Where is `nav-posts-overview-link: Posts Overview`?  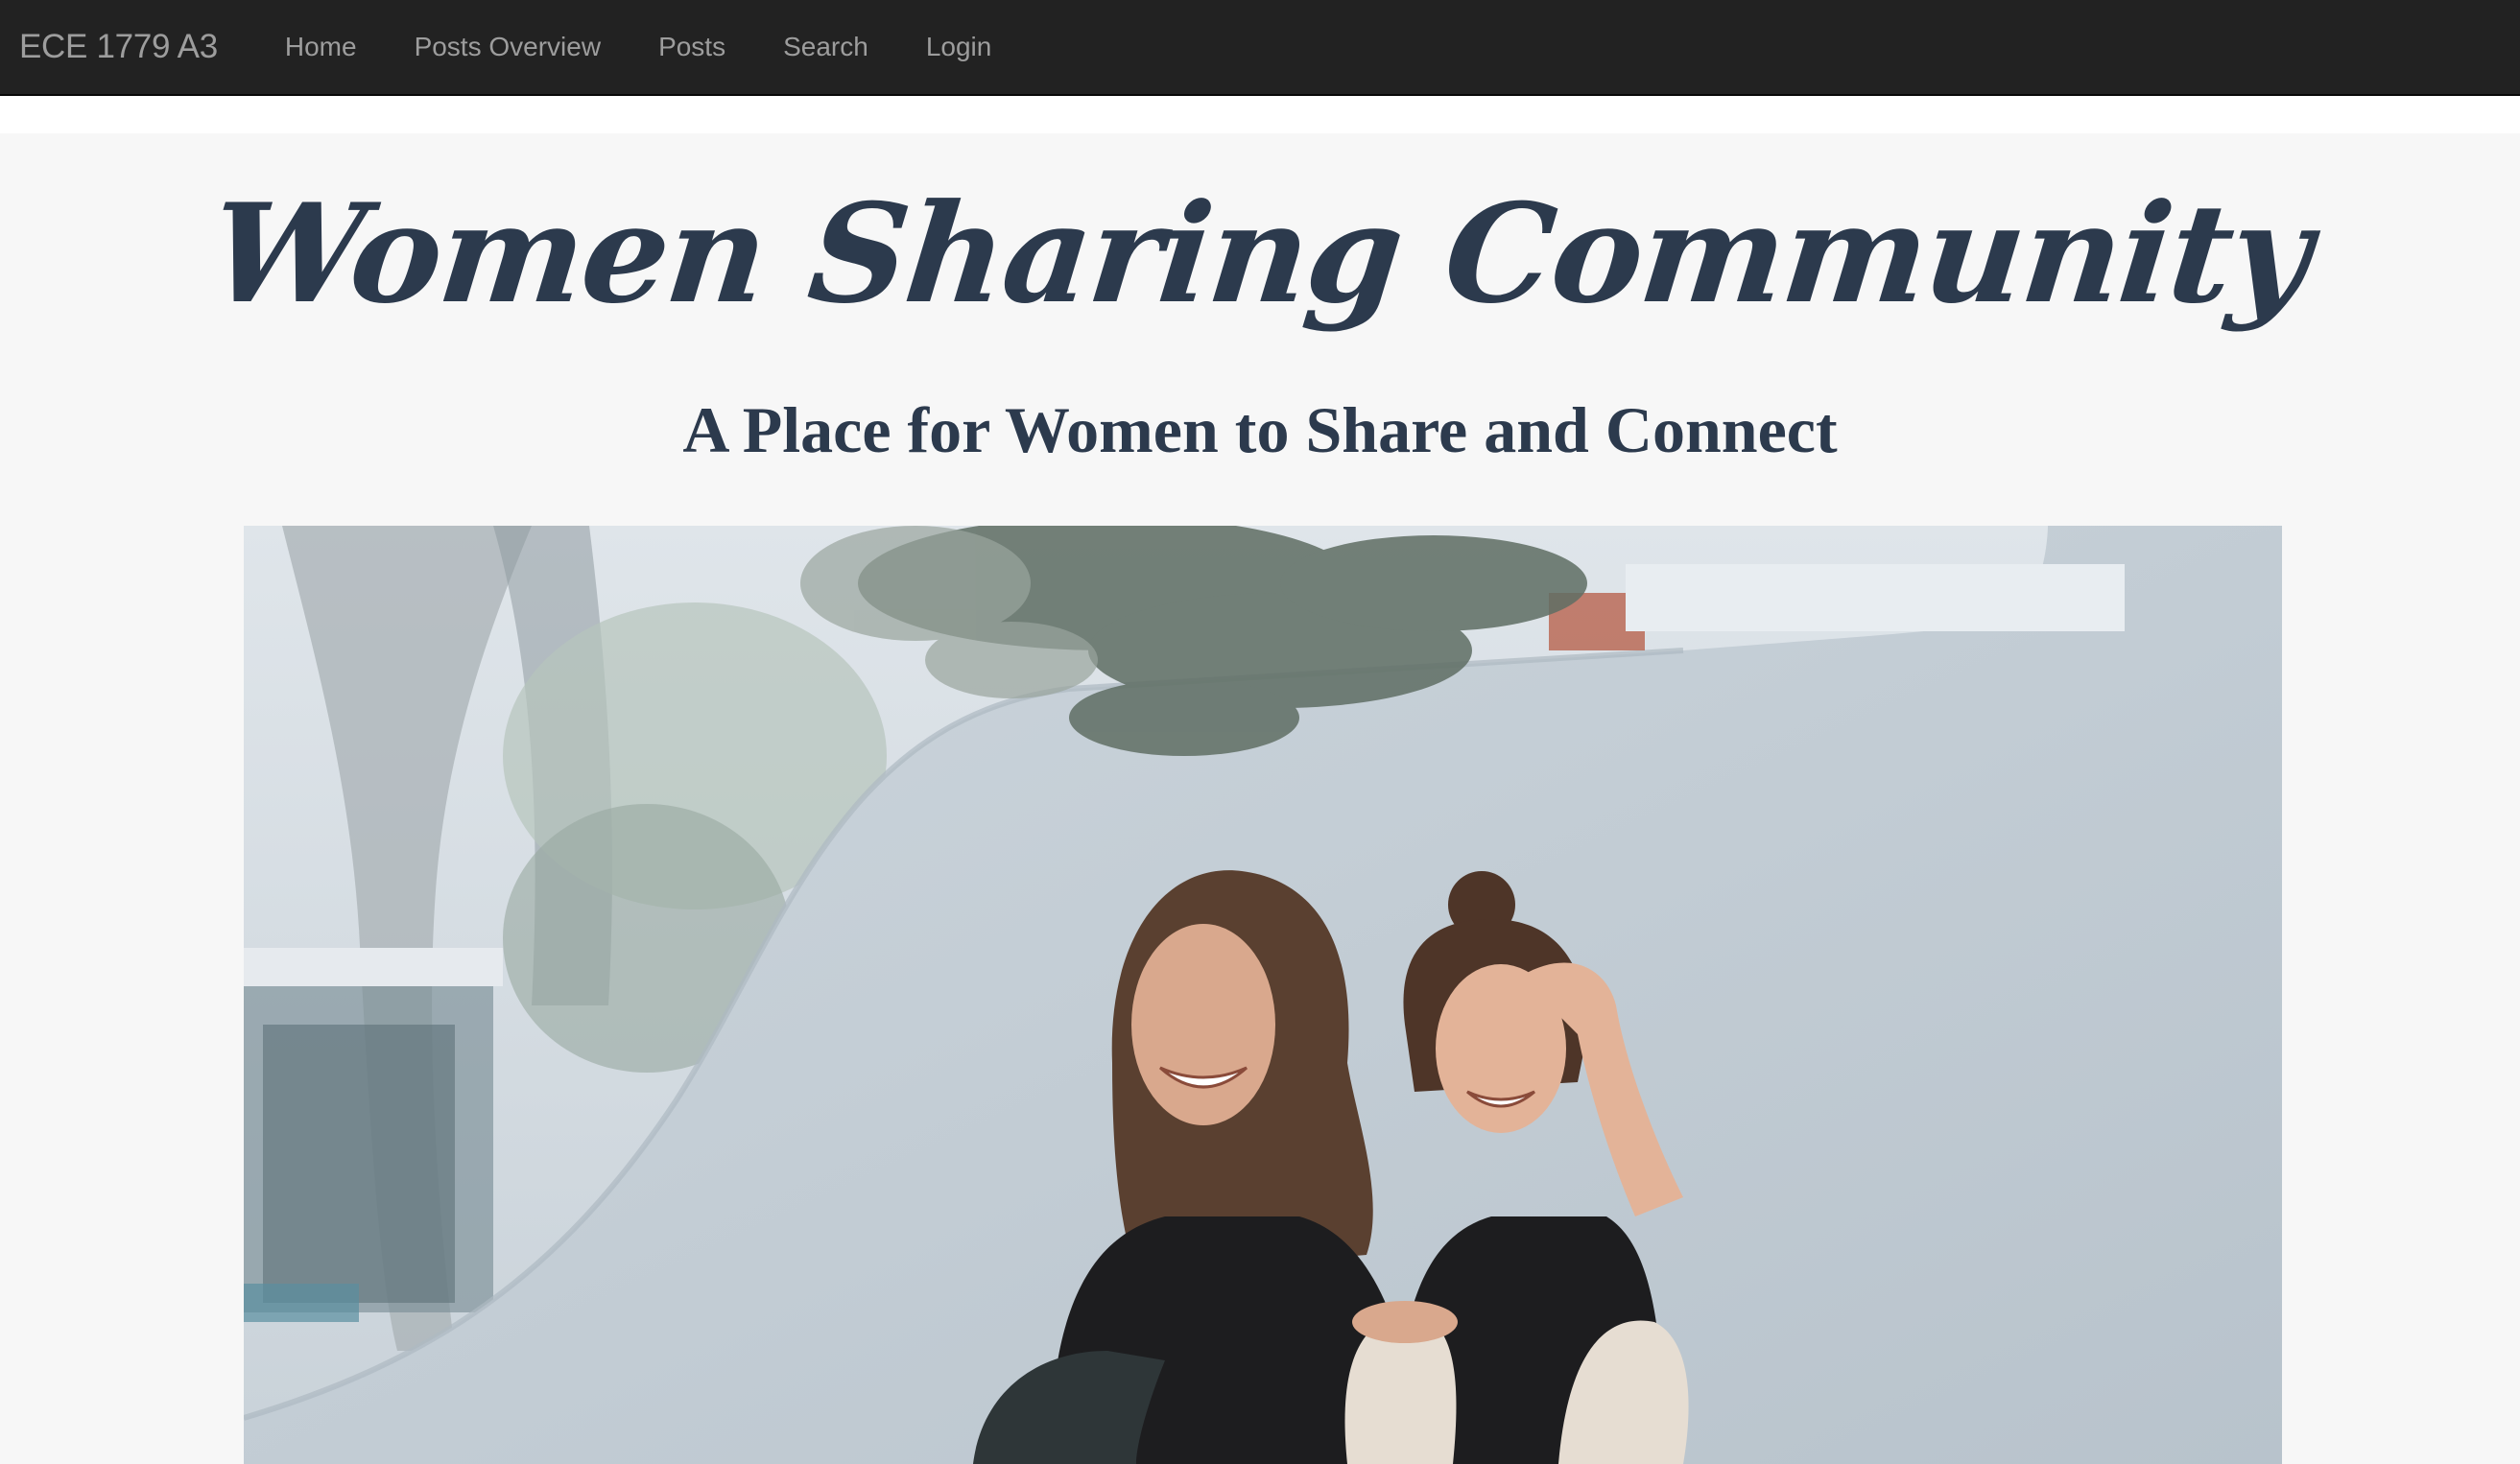
nav-posts-overview-link: Posts Overview is located at coordinates (508, 47).